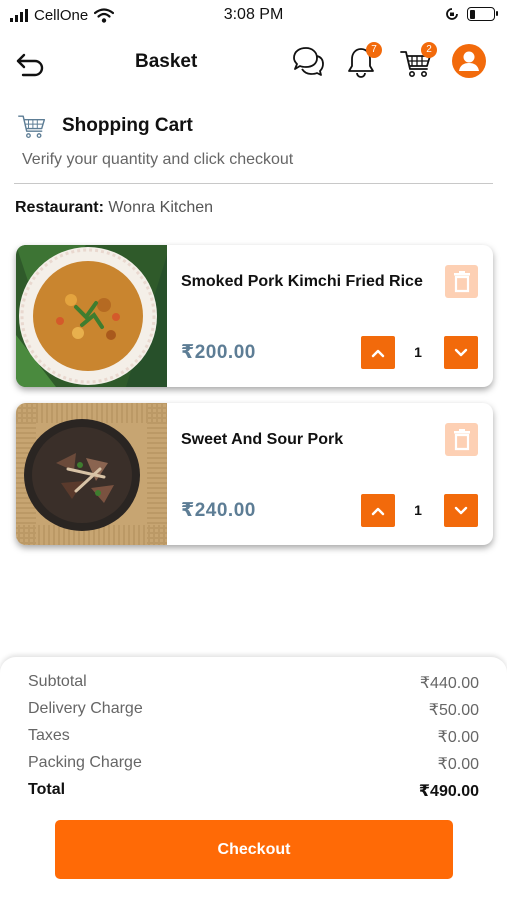 Image resolution: width=507 pixels, height=900 pixels. What do you see at coordinates (254, 316) in the screenshot?
I see `cart-item-card: Smoked Pork Kimchi Fried Rice ₹200.00 1` at bounding box center [254, 316].